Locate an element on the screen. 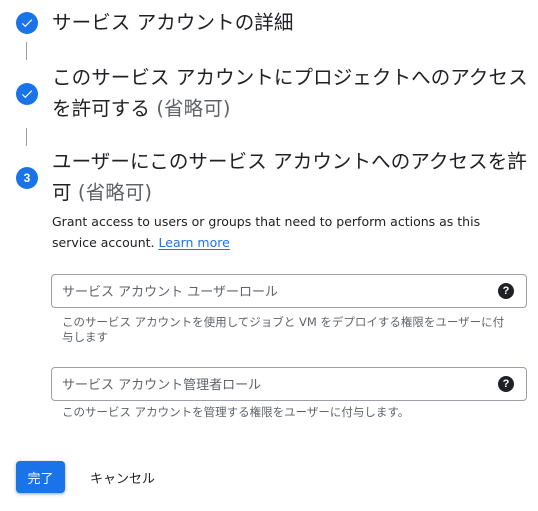 This screenshot has width=538, height=511. step-1-title: サービス アカウントの詳細 is located at coordinates (292, 22).